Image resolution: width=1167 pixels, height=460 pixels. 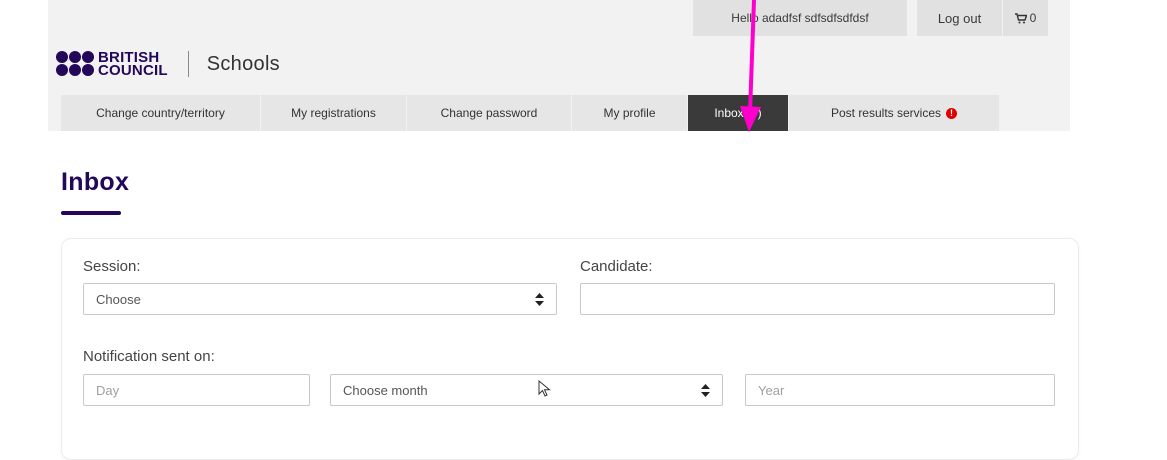 What do you see at coordinates (76, 64) in the screenshot?
I see `logo-dots-icon` at bounding box center [76, 64].